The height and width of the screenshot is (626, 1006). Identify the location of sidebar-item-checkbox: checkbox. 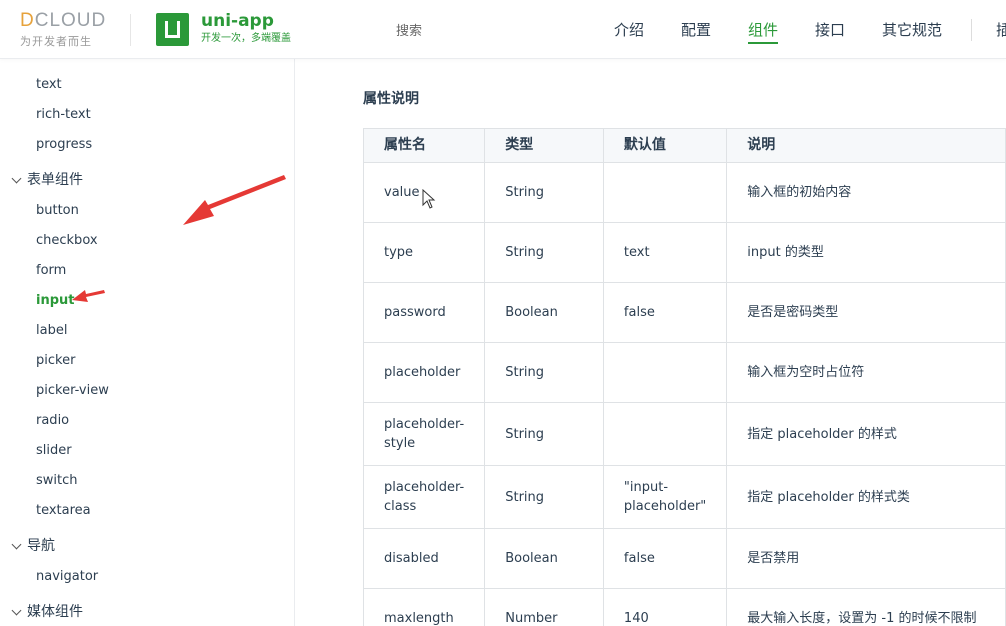
(67, 241).